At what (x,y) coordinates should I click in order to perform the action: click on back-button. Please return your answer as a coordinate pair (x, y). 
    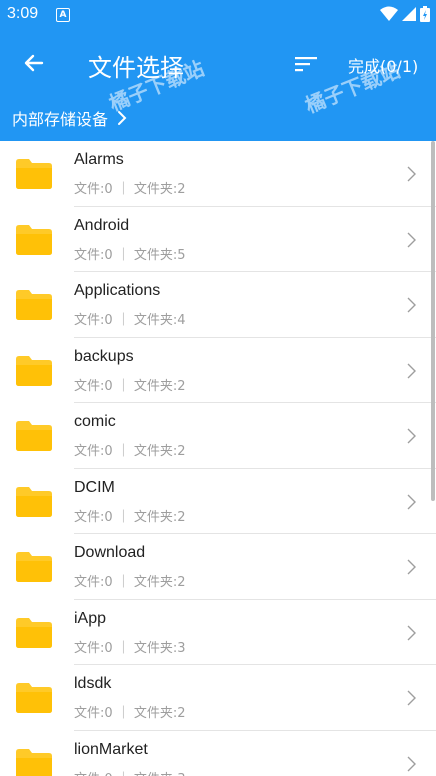
    Looking at the image, I should click on (34, 63).